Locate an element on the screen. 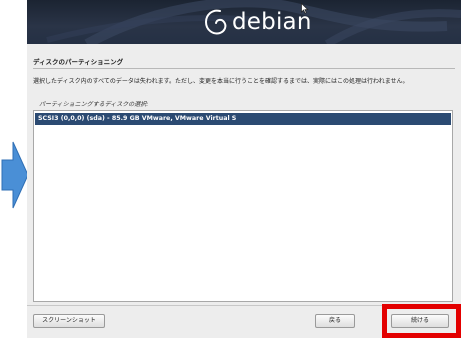 The image size is (461, 338). page-title: ディスクのパーティショニング is located at coordinates (78, 62).